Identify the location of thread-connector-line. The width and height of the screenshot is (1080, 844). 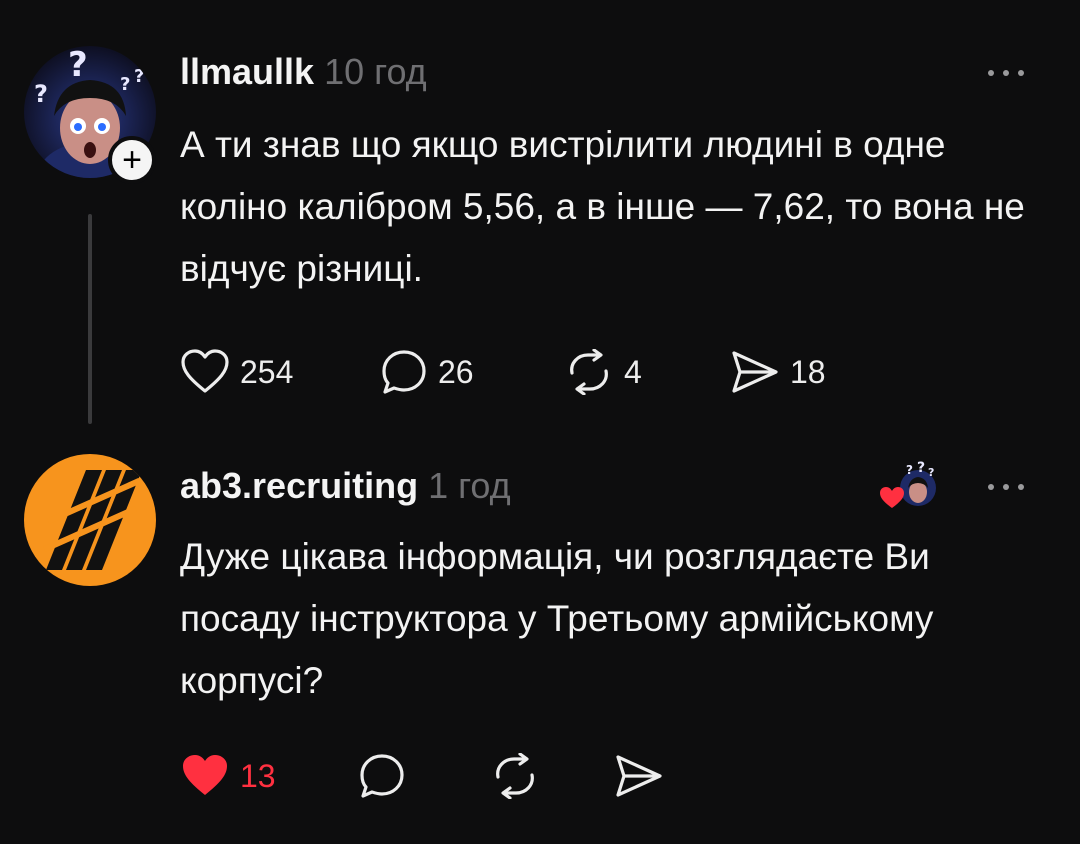
(90, 319).